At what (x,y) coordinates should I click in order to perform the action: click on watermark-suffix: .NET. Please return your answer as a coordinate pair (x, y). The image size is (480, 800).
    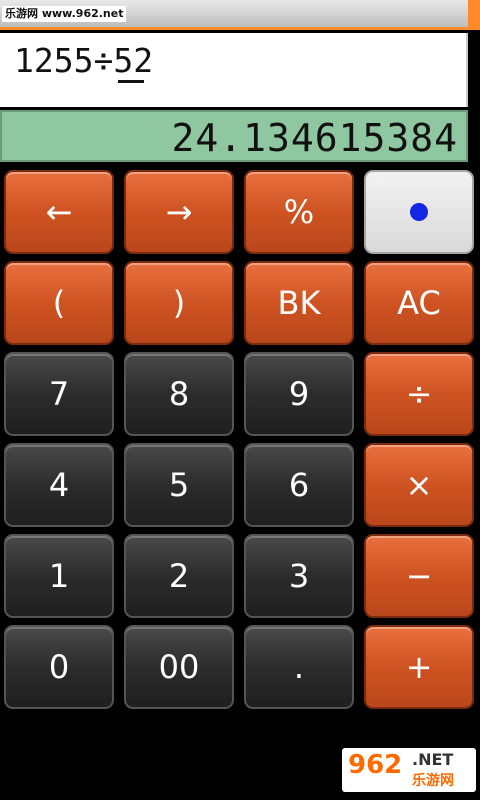
    Looking at the image, I should click on (433, 759).